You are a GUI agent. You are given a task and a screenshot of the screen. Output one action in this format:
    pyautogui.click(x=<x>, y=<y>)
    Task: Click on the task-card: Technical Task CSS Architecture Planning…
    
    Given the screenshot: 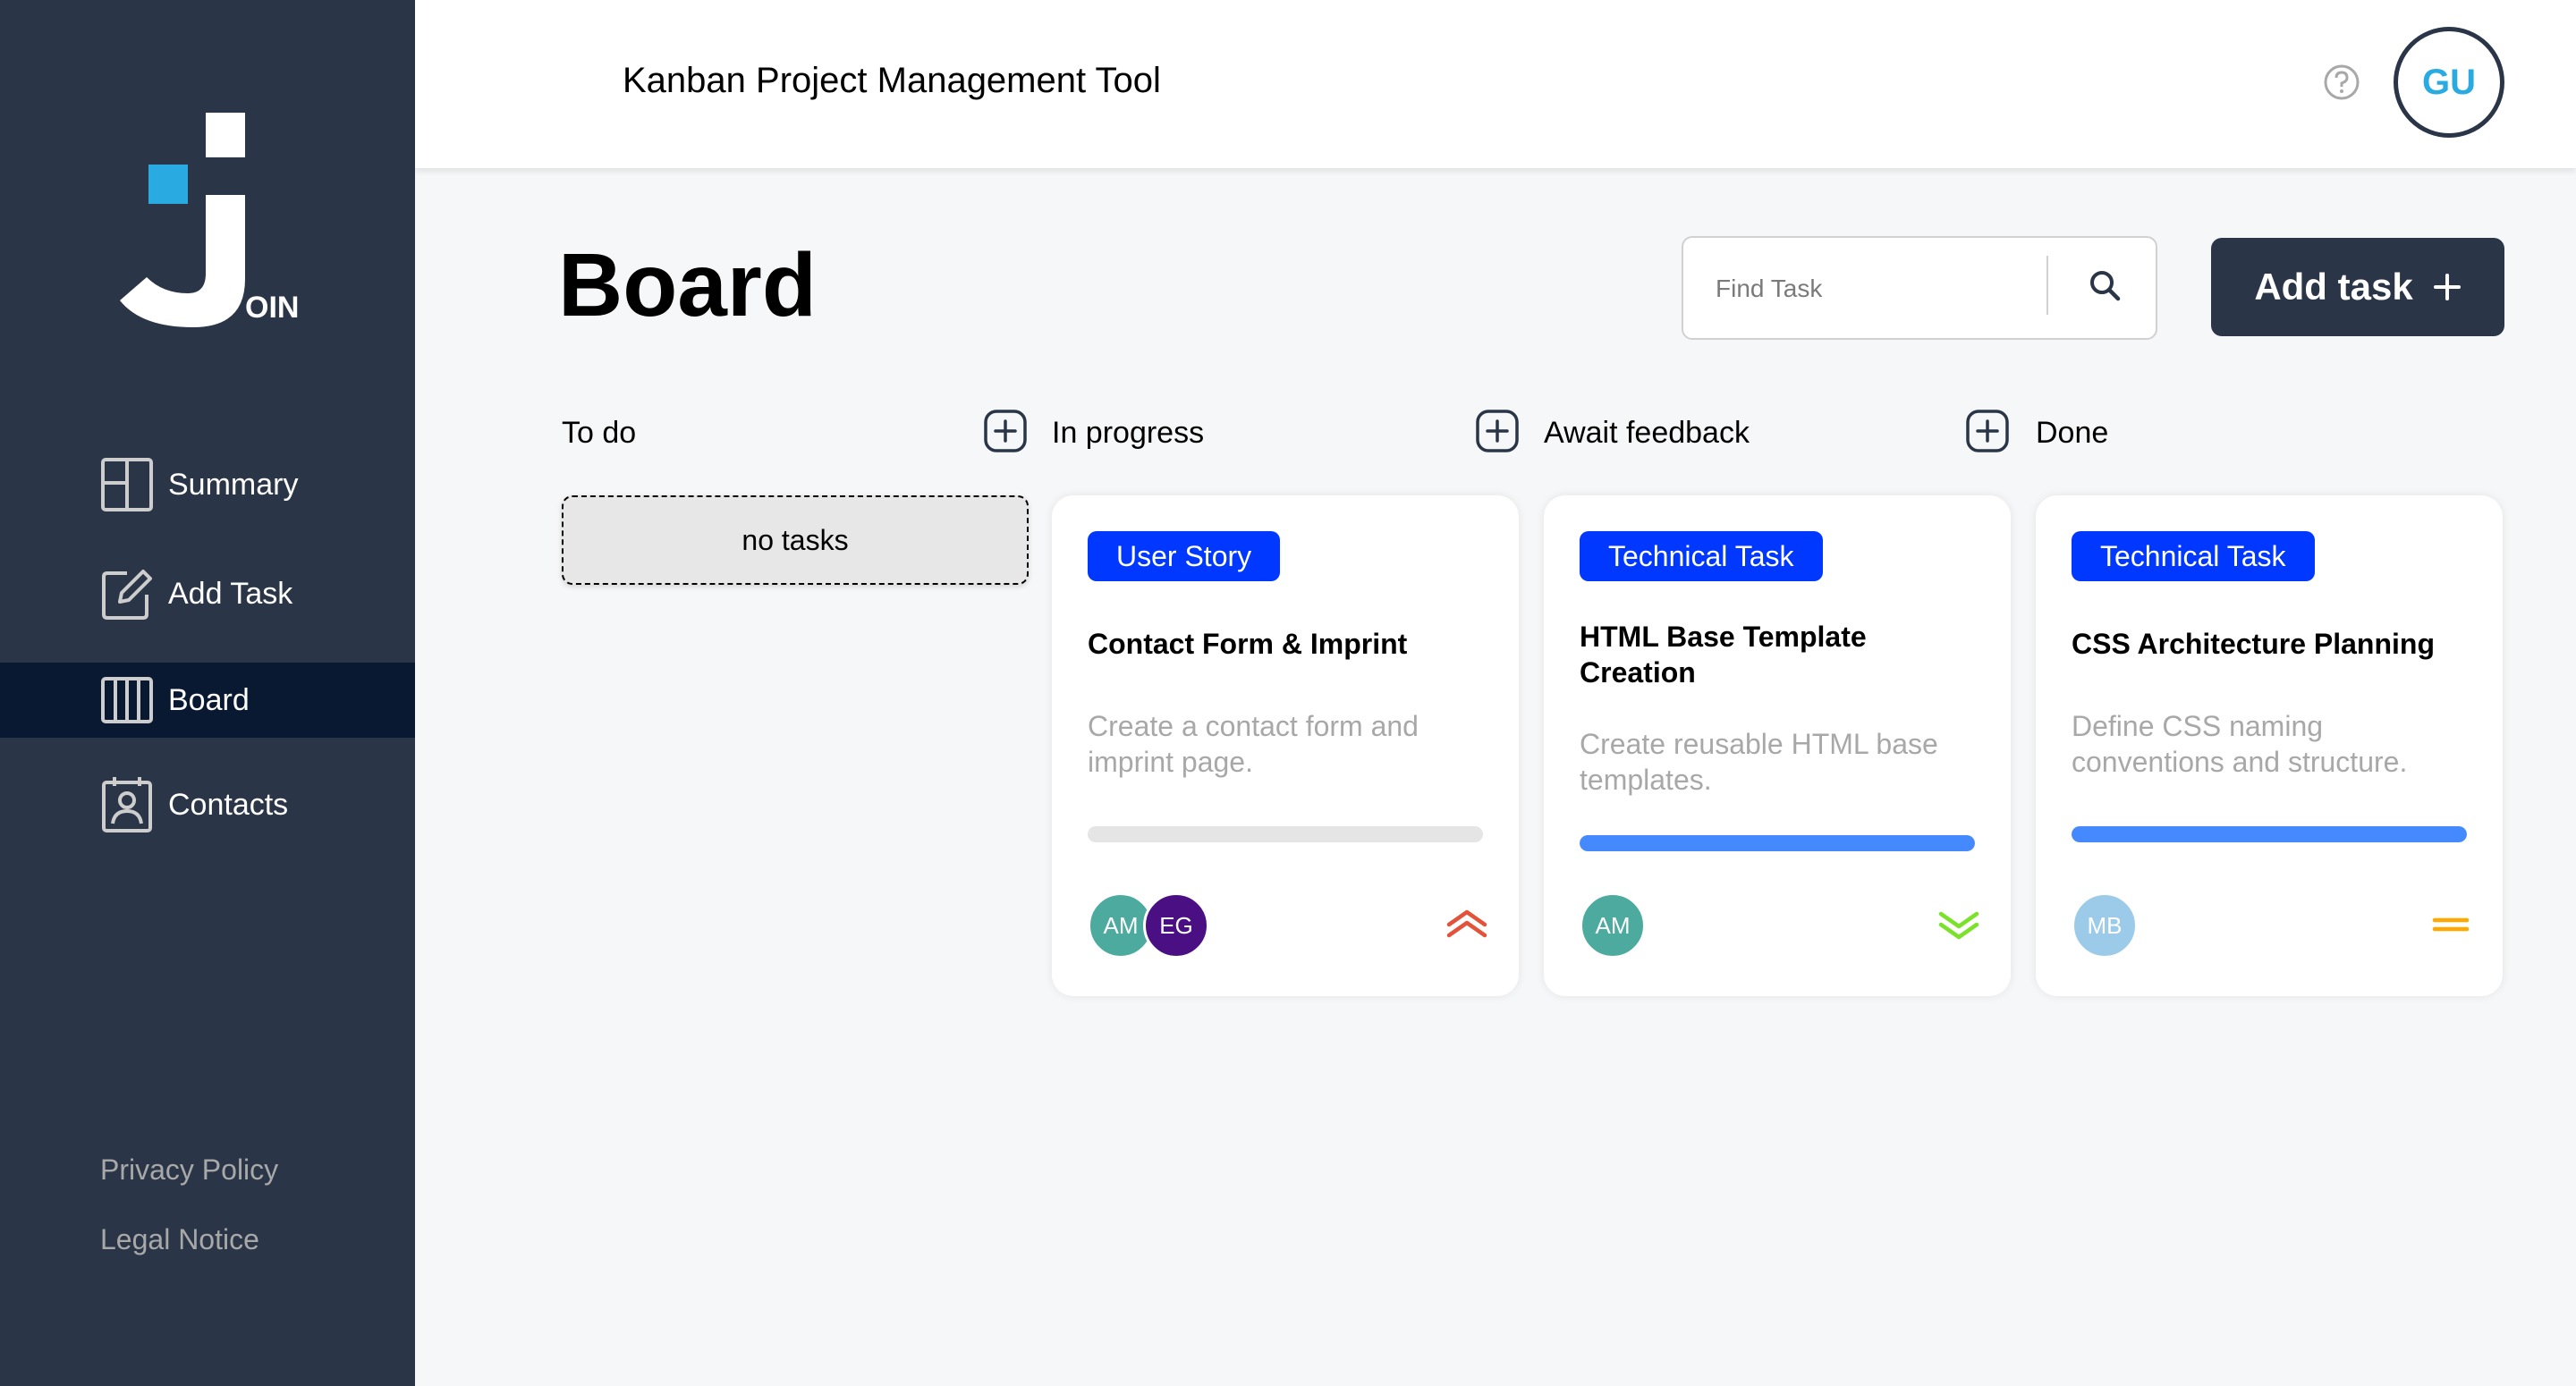 What is the action you would take?
    pyautogui.click(x=2269, y=745)
    